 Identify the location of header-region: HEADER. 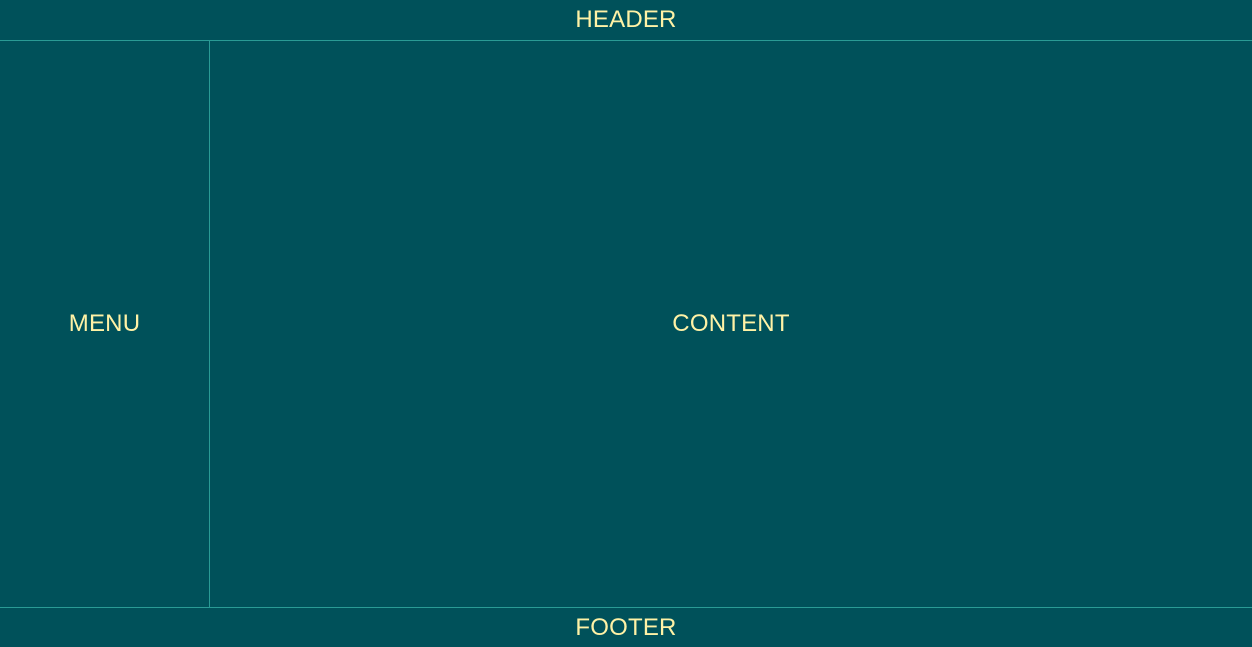
(626, 20).